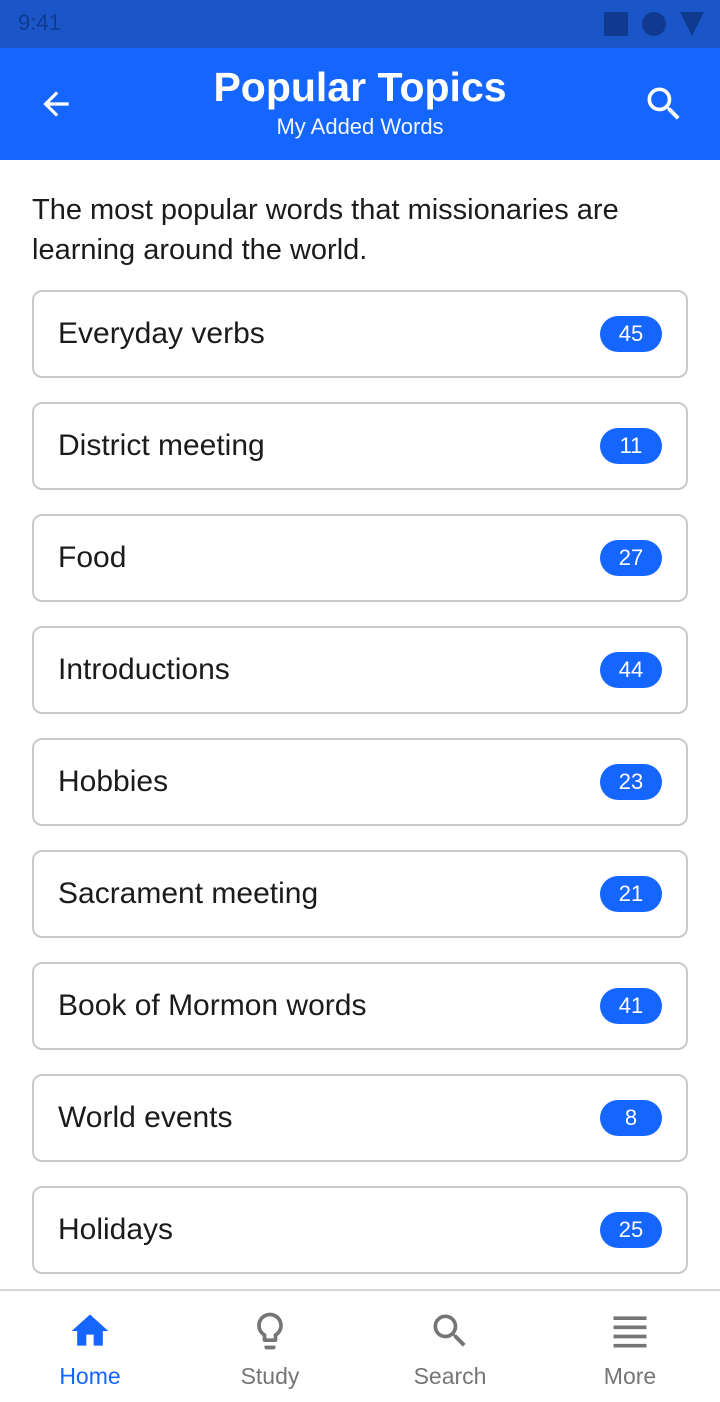 The width and height of the screenshot is (720, 1402). I want to click on topic-label: Everyday verbs, so click(161, 333).